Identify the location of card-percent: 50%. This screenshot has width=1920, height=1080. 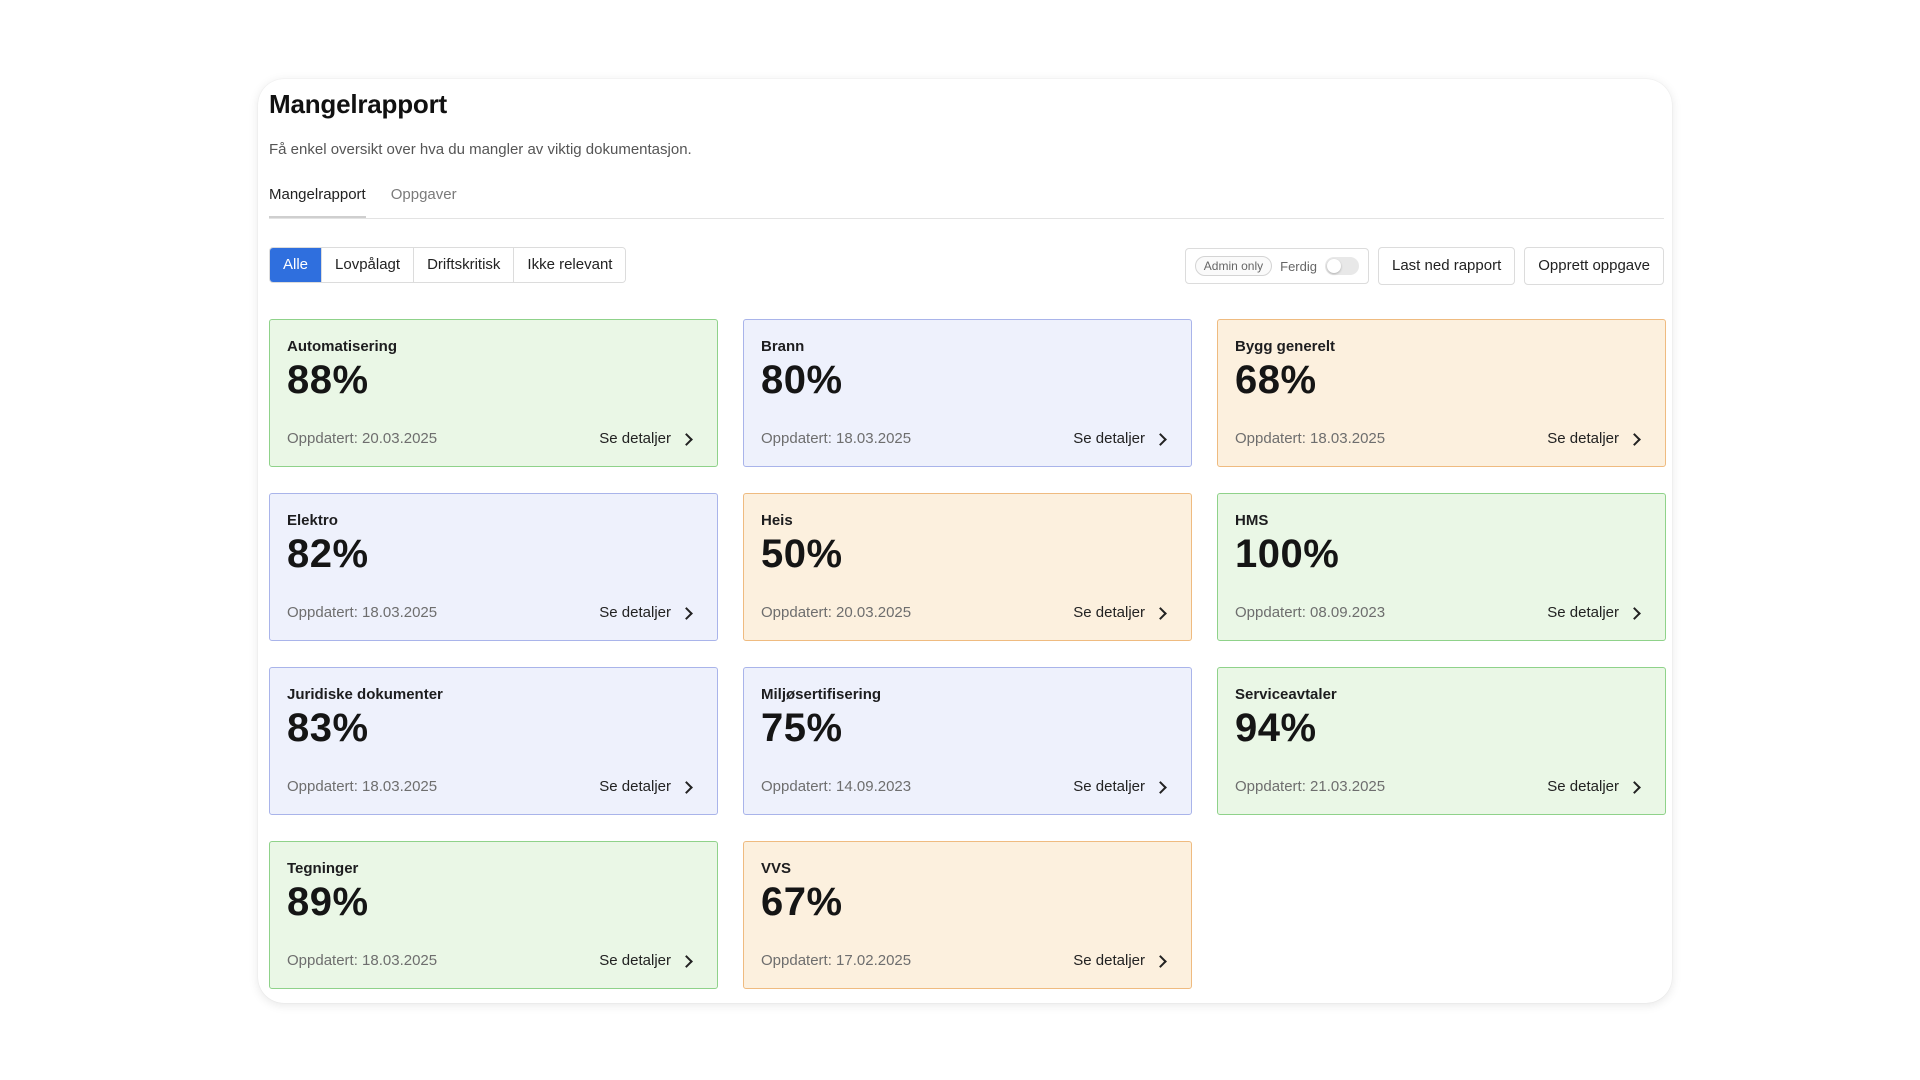
(802, 554).